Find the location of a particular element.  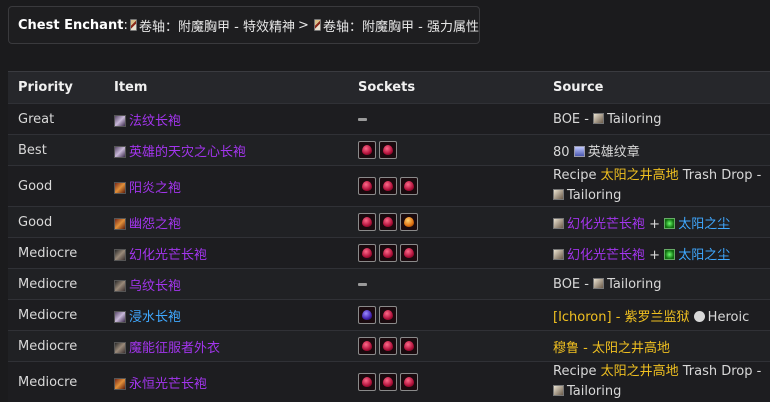

plus-sign: + is located at coordinates (654, 255).